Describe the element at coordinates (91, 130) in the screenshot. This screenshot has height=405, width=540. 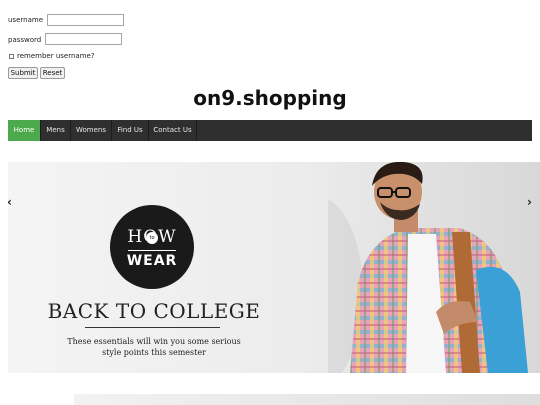
I see `nav-item-womens: Womens` at that location.